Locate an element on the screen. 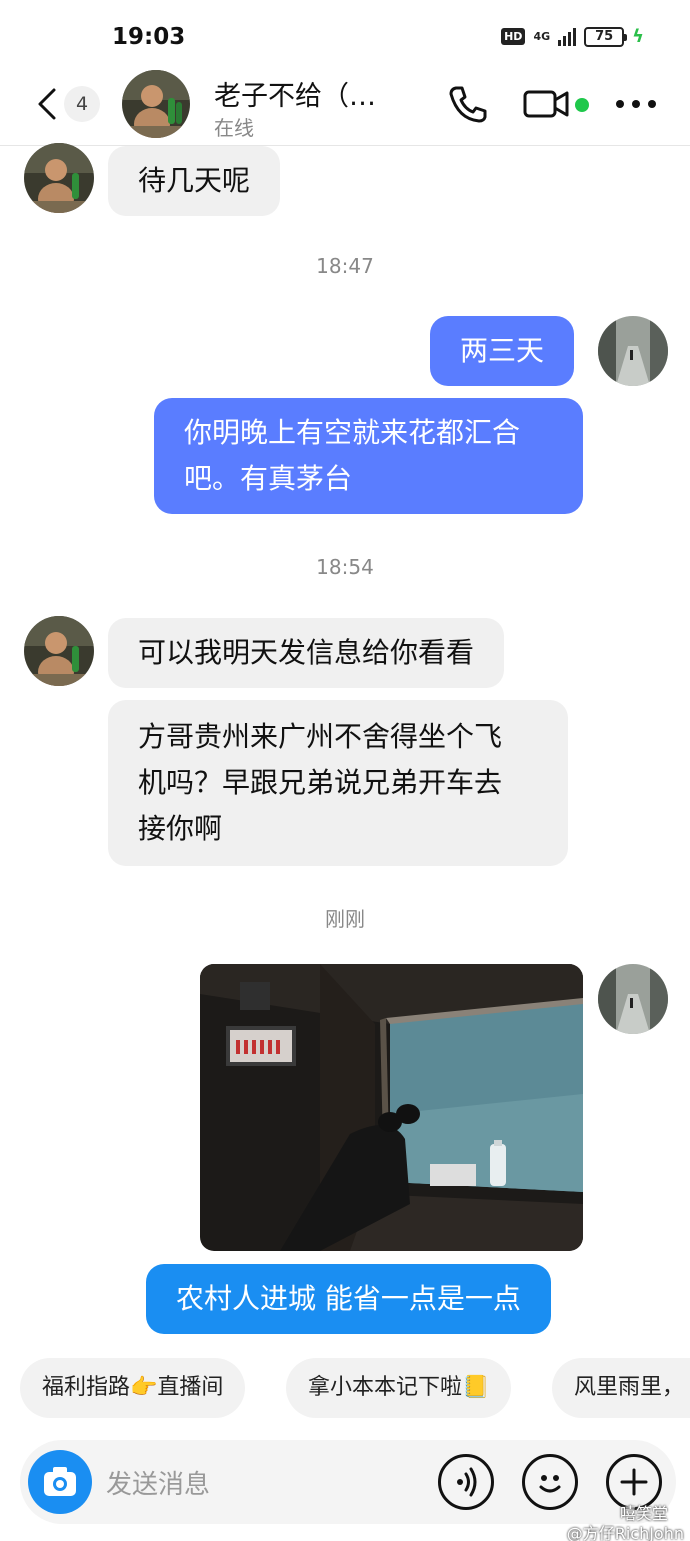 Image resolution: width=690 pixels, height=1541 pixels. message-input: 发送消息 is located at coordinates (158, 1482).